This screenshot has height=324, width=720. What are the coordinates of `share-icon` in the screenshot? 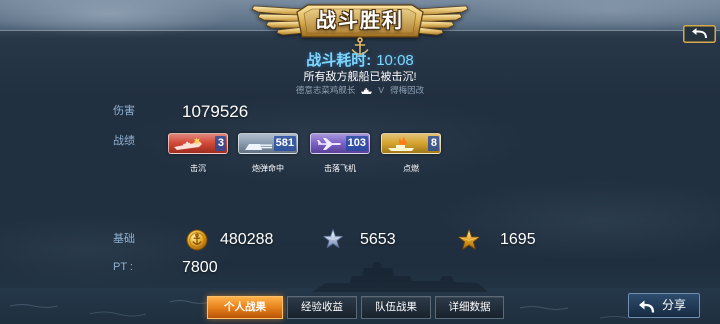 It's located at (647, 306).